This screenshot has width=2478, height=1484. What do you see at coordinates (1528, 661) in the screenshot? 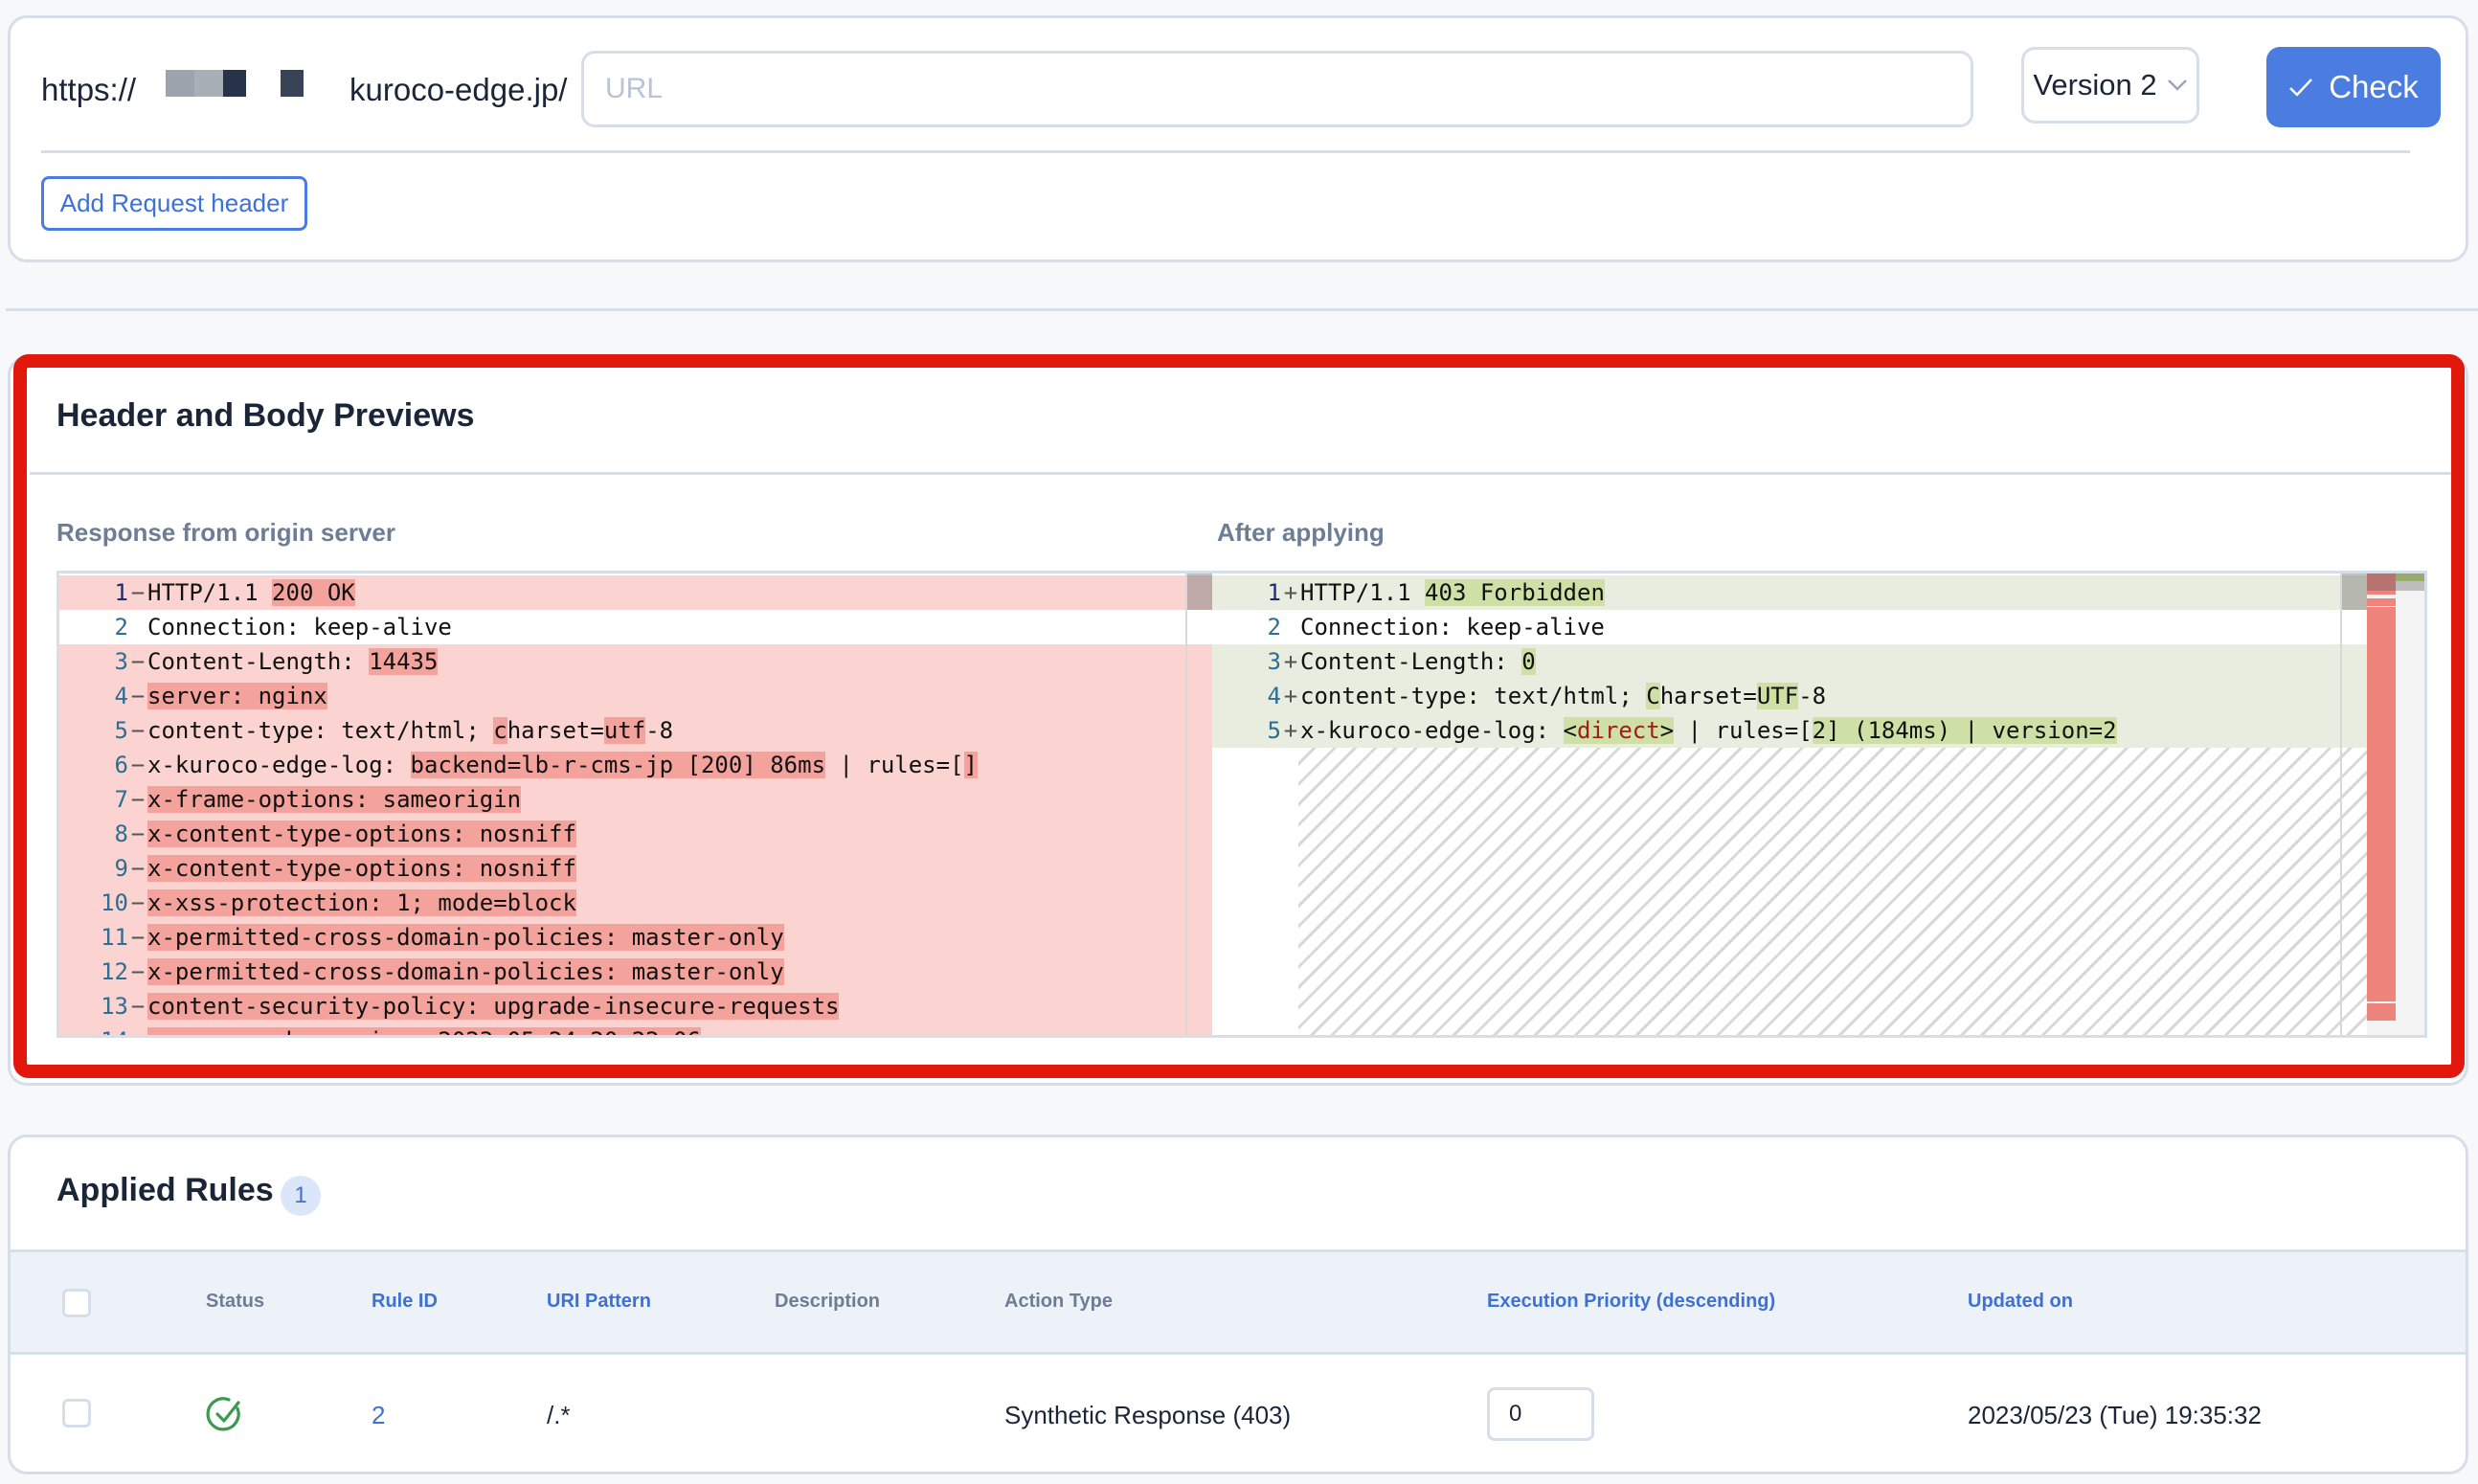
I see `changed-segment: 0` at bounding box center [1528, 661].